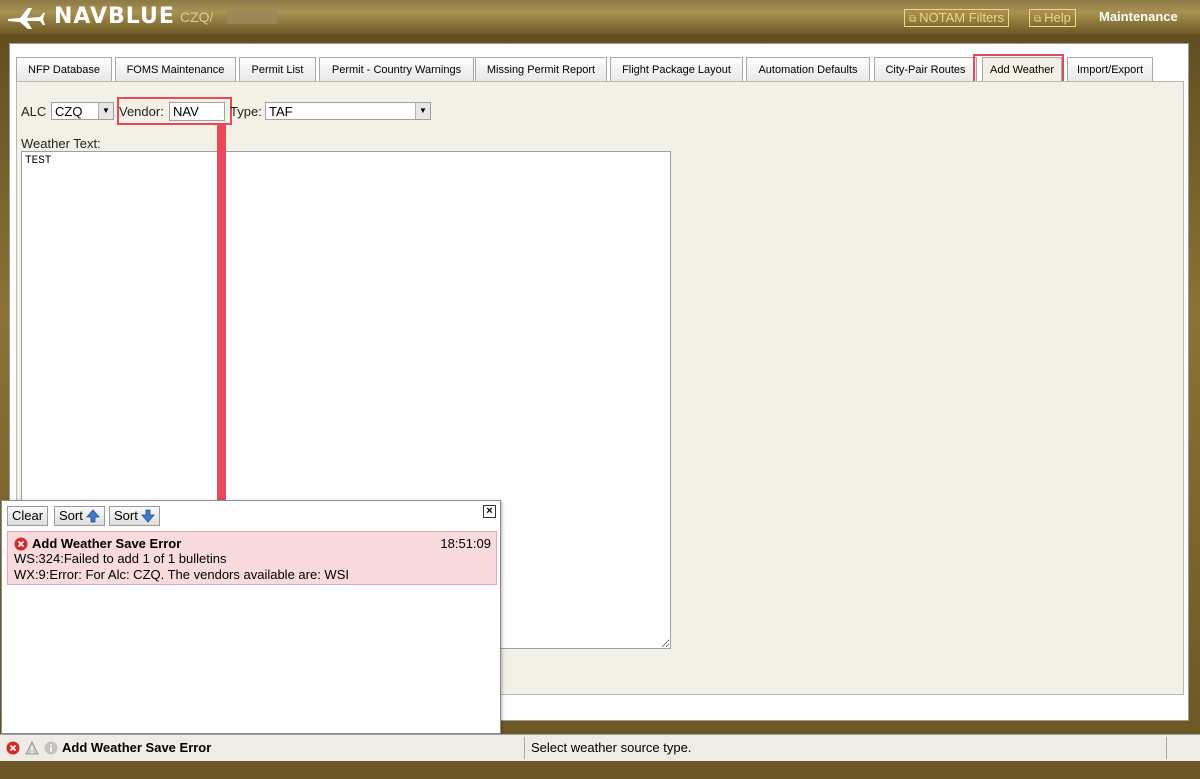 The height and width of the screenshot is (779, 1200). I want to click on tab-permit-country-warnings: Permit - Country Warnings, so click(396, 69).